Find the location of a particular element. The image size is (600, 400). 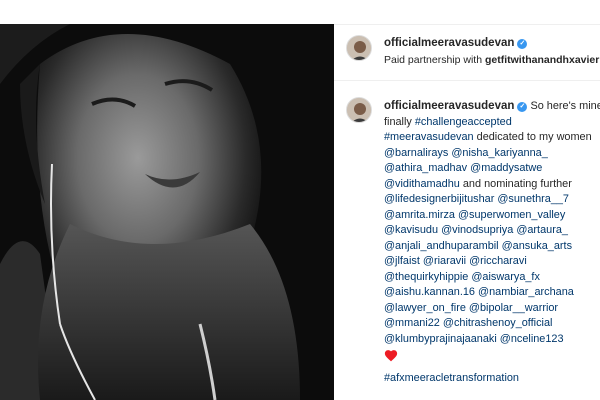

caption-link: @athira_madhav is located at coordinates (425, 168).